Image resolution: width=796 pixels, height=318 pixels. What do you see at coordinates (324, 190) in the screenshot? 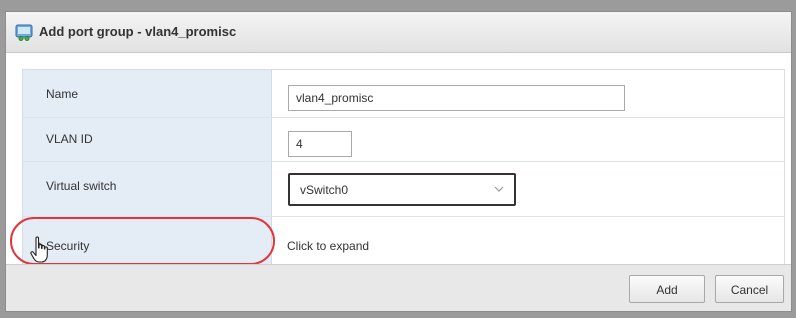
I see `virtual-switch-value: vSwitch0` at bounding box center [324, 190].